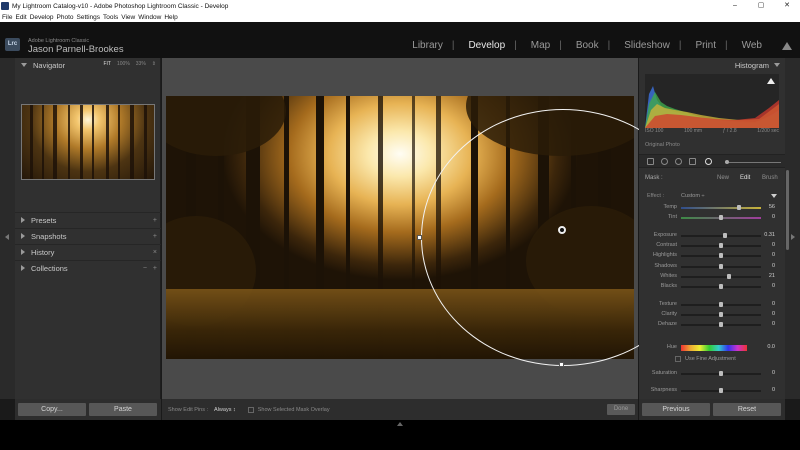 This screenshot has width=800, height=450. Describe the element at coordinates (747, 409) in the screenshot. I see `reset-button: Reset` at that location.